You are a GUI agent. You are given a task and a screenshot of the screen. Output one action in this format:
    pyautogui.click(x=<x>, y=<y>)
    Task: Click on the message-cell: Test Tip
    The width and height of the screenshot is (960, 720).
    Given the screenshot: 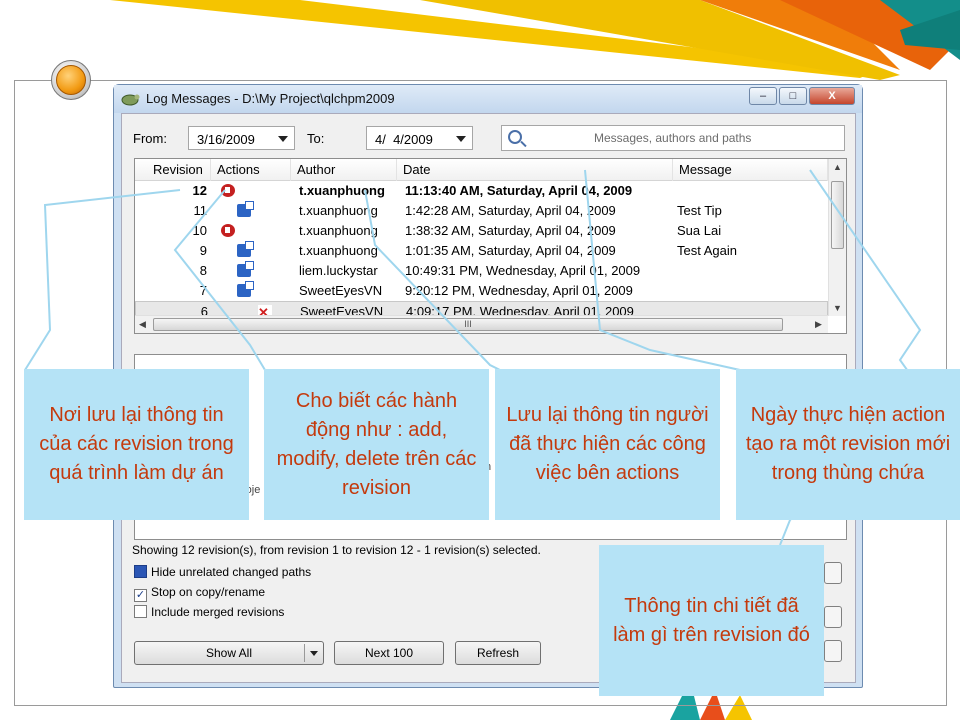 What is the action you would take?
    pyautogui.click(x=699, y=210)
    